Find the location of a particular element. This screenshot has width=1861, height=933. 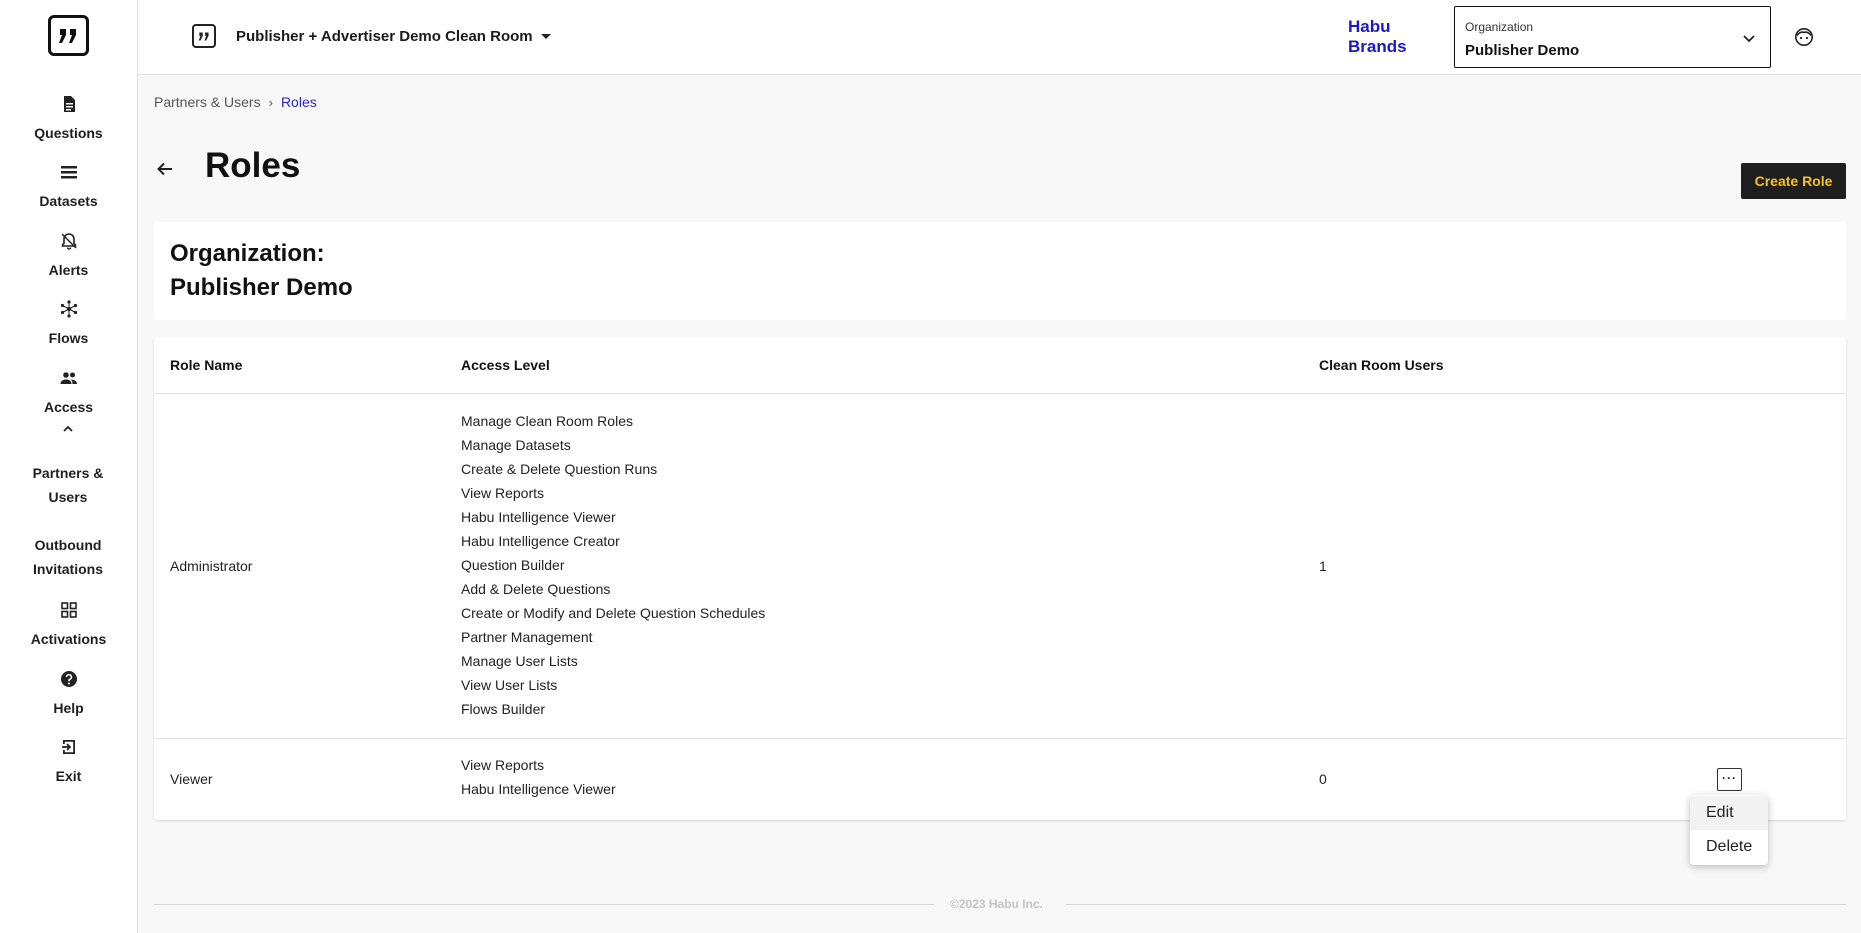

list-item: Manage Datasets is located at coordinates (516, 445).